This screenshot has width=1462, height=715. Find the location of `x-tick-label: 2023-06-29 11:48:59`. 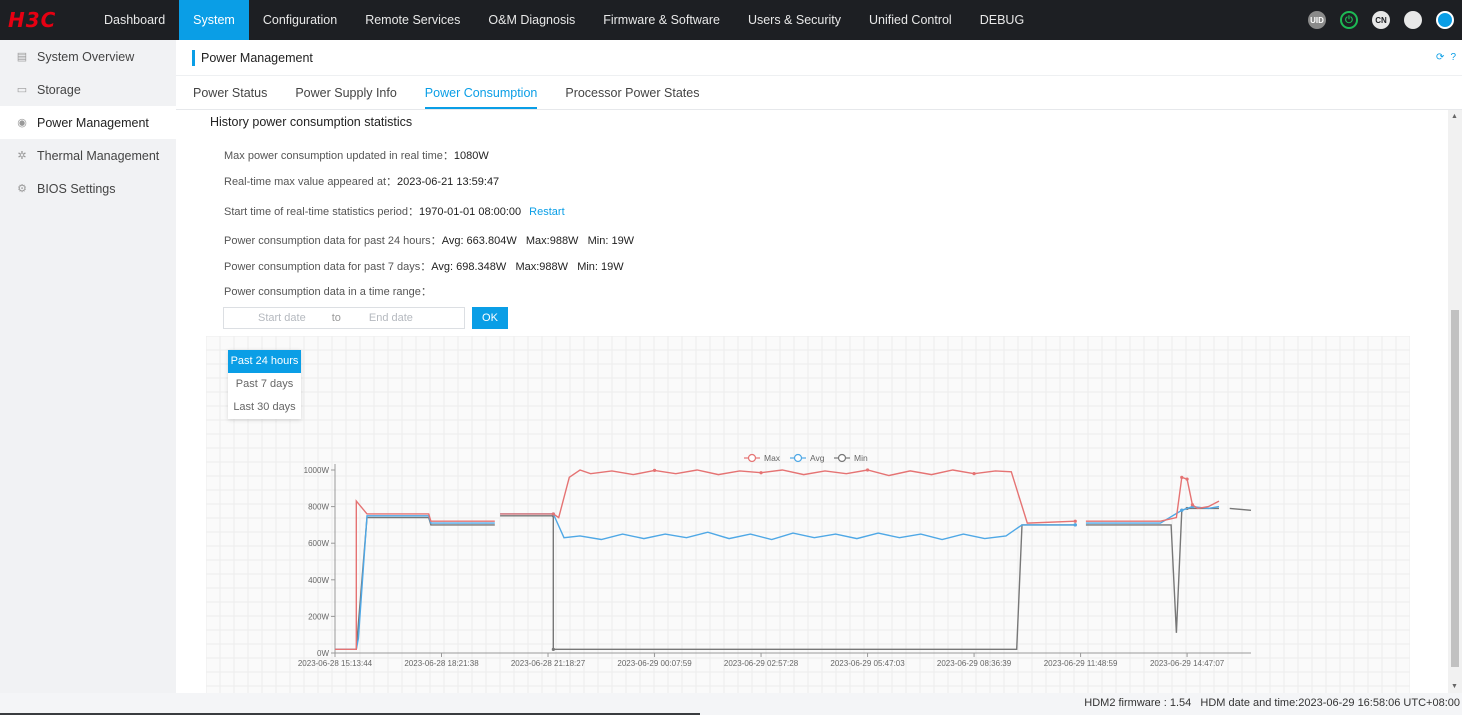

x-tick-label: 2023-06-29 11:48:59 is located at coordinates (1081, 663).